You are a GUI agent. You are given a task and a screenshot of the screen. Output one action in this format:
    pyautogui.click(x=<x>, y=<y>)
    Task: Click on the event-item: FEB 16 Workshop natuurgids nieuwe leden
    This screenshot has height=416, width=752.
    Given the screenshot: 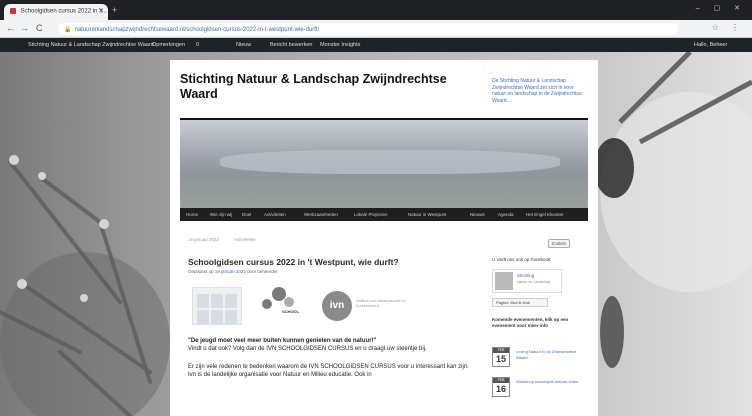 What is the action you would take?
    pyautogui.click(x=540, y=388)
    